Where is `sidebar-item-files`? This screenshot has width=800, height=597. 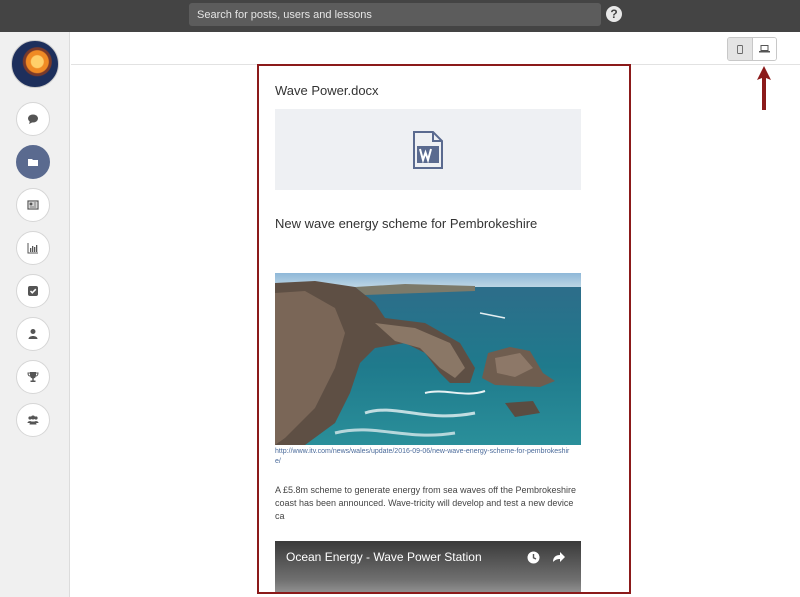
sidebar-item-files is located at coordinates (33, 162).